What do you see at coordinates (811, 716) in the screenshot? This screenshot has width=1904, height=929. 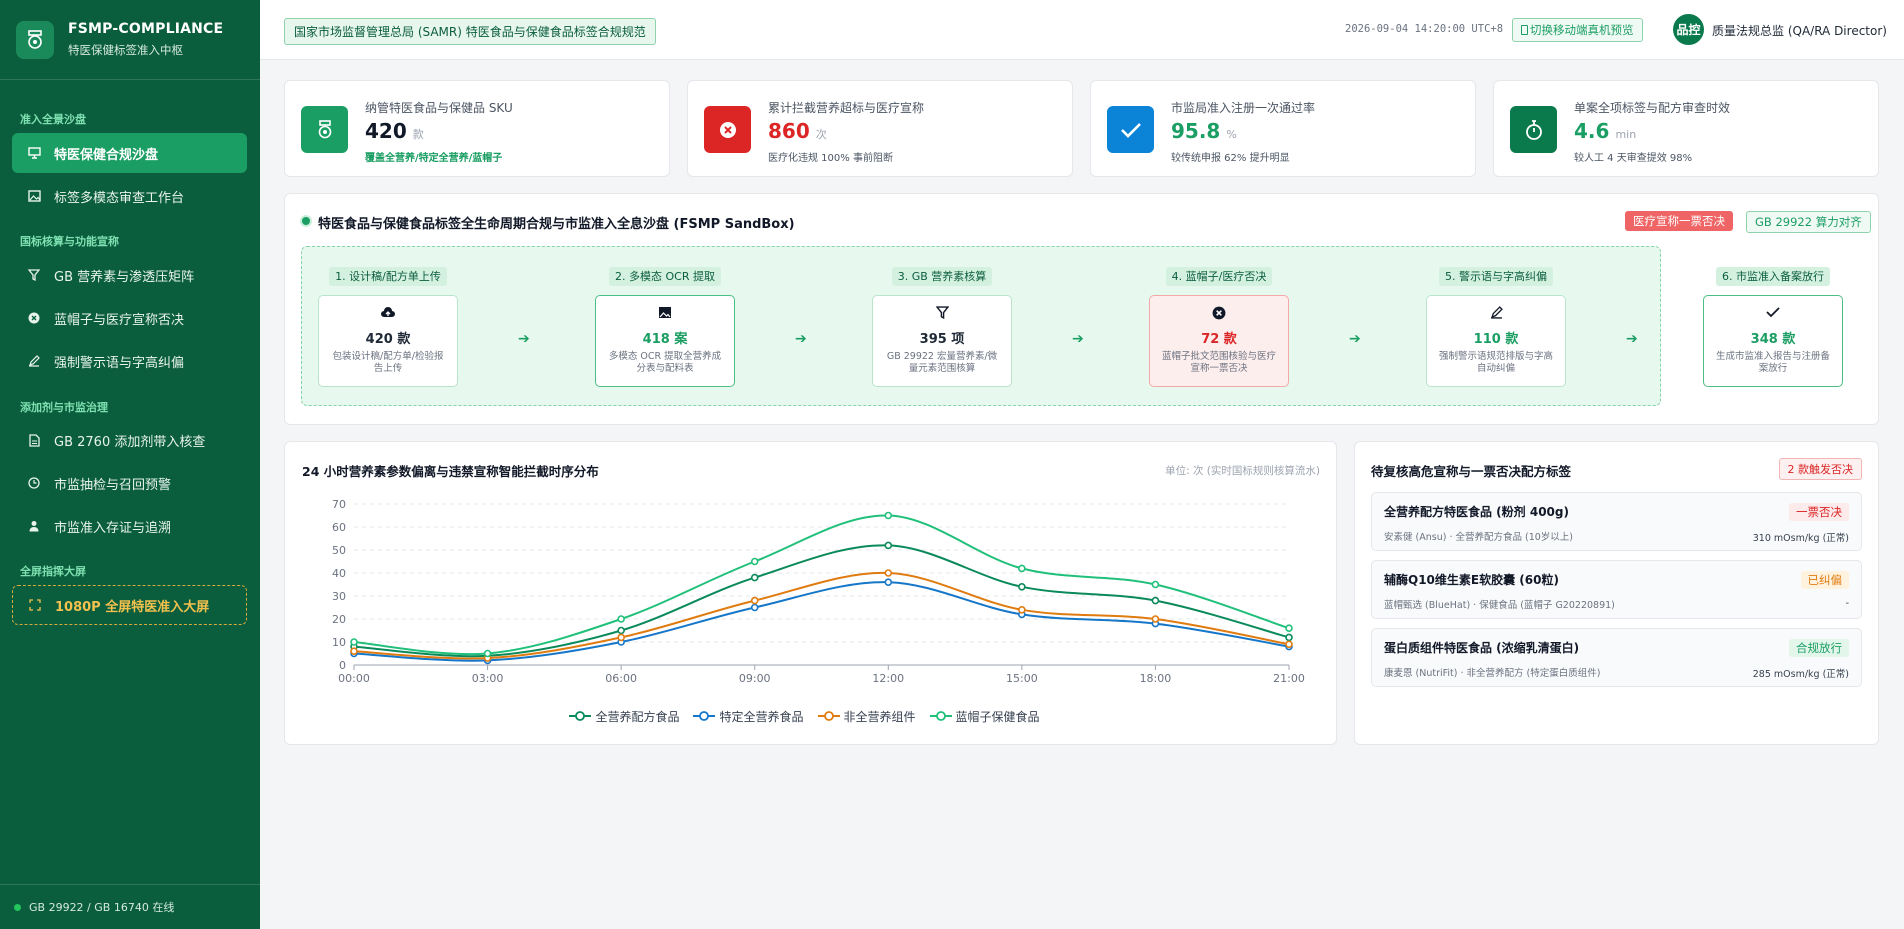 I see `chart-legend: 全营养配方食品 特定全营养食品 非全营养组件 蓝帽子保健食品` at bounding box center [811, 716].